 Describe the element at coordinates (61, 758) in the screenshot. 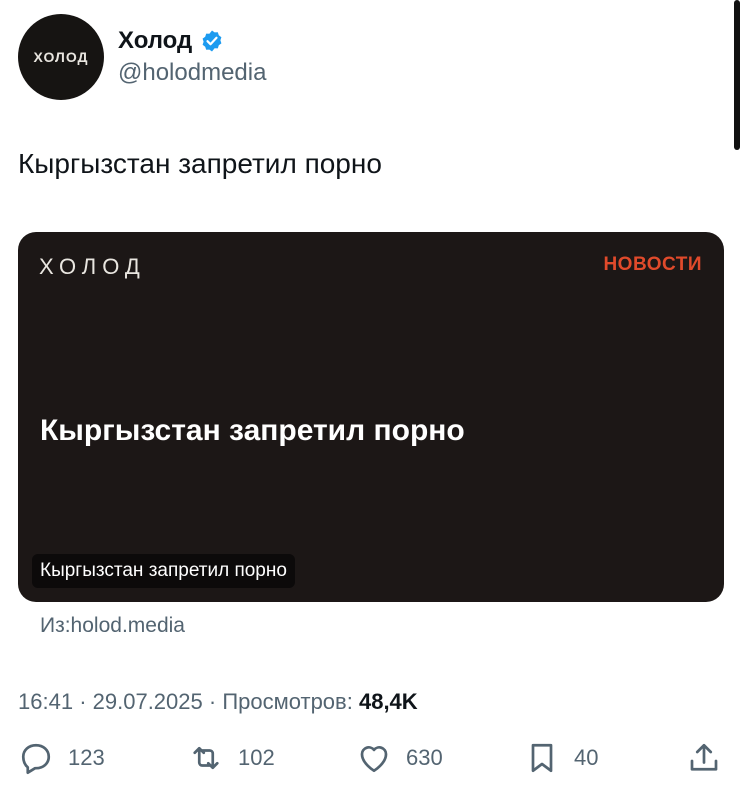

I see `reply-button: 123` at that location.